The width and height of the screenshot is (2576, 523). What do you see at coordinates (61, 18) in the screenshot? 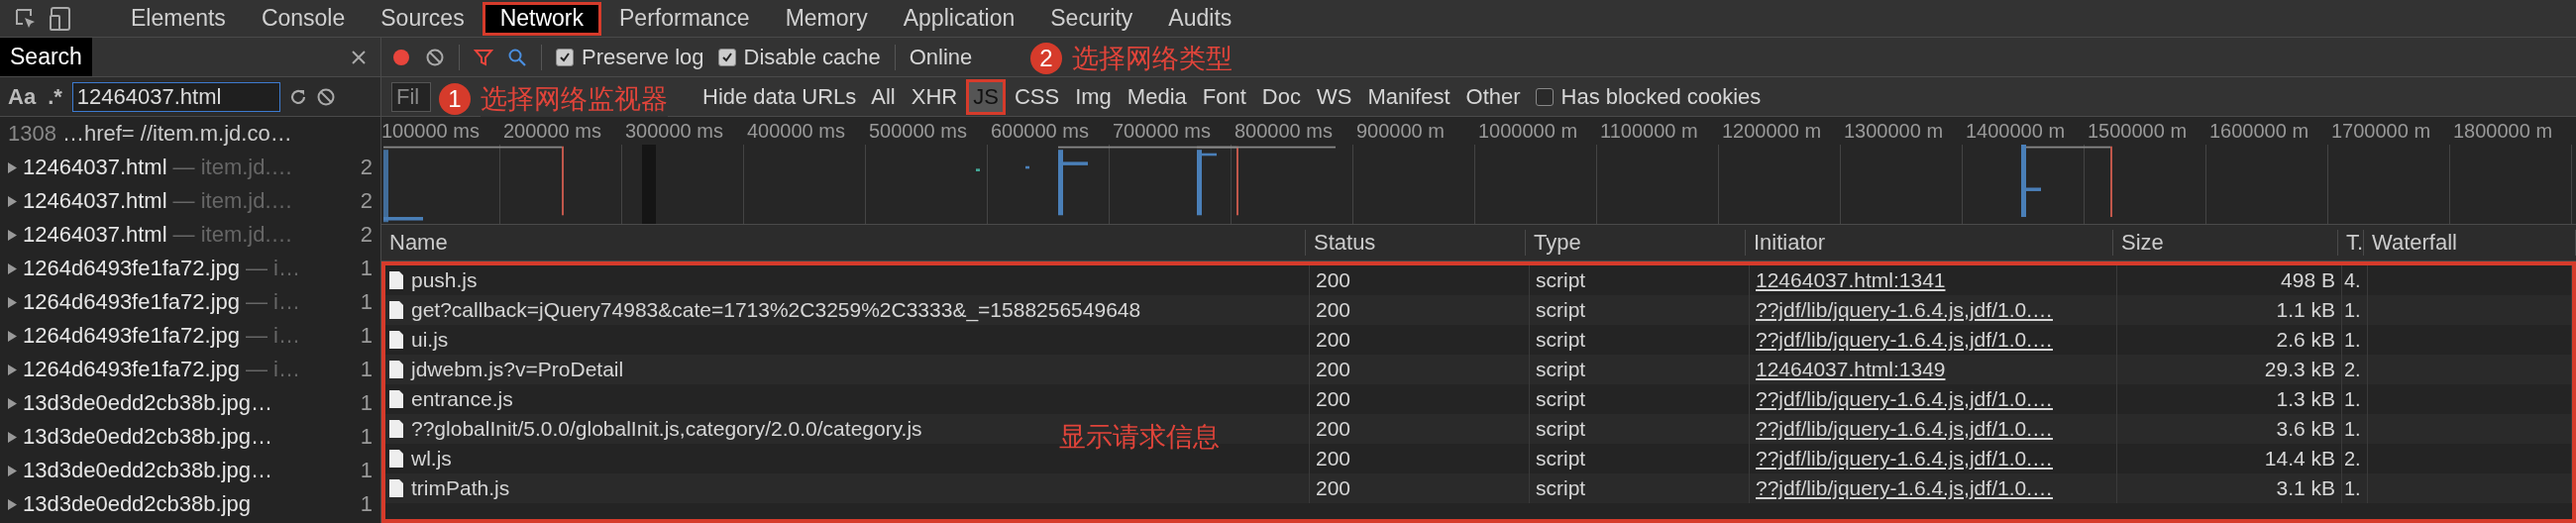
I see `device-icon` at bounding box center [61, 18].